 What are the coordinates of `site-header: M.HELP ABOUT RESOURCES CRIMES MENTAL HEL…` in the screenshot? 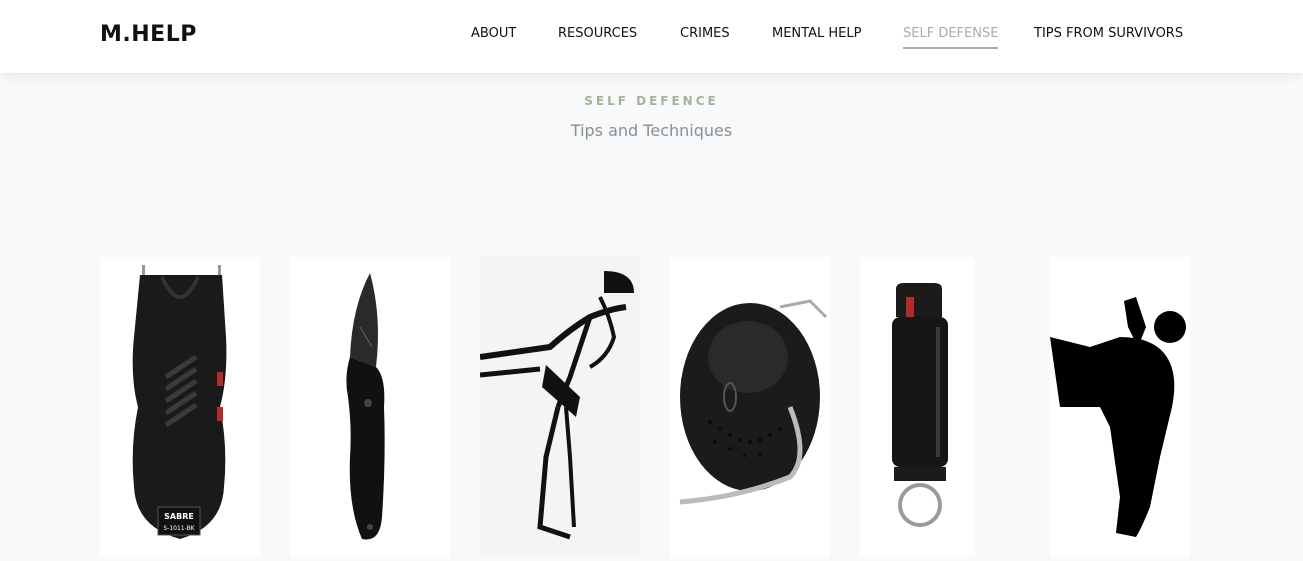 It's located at (651, 36).